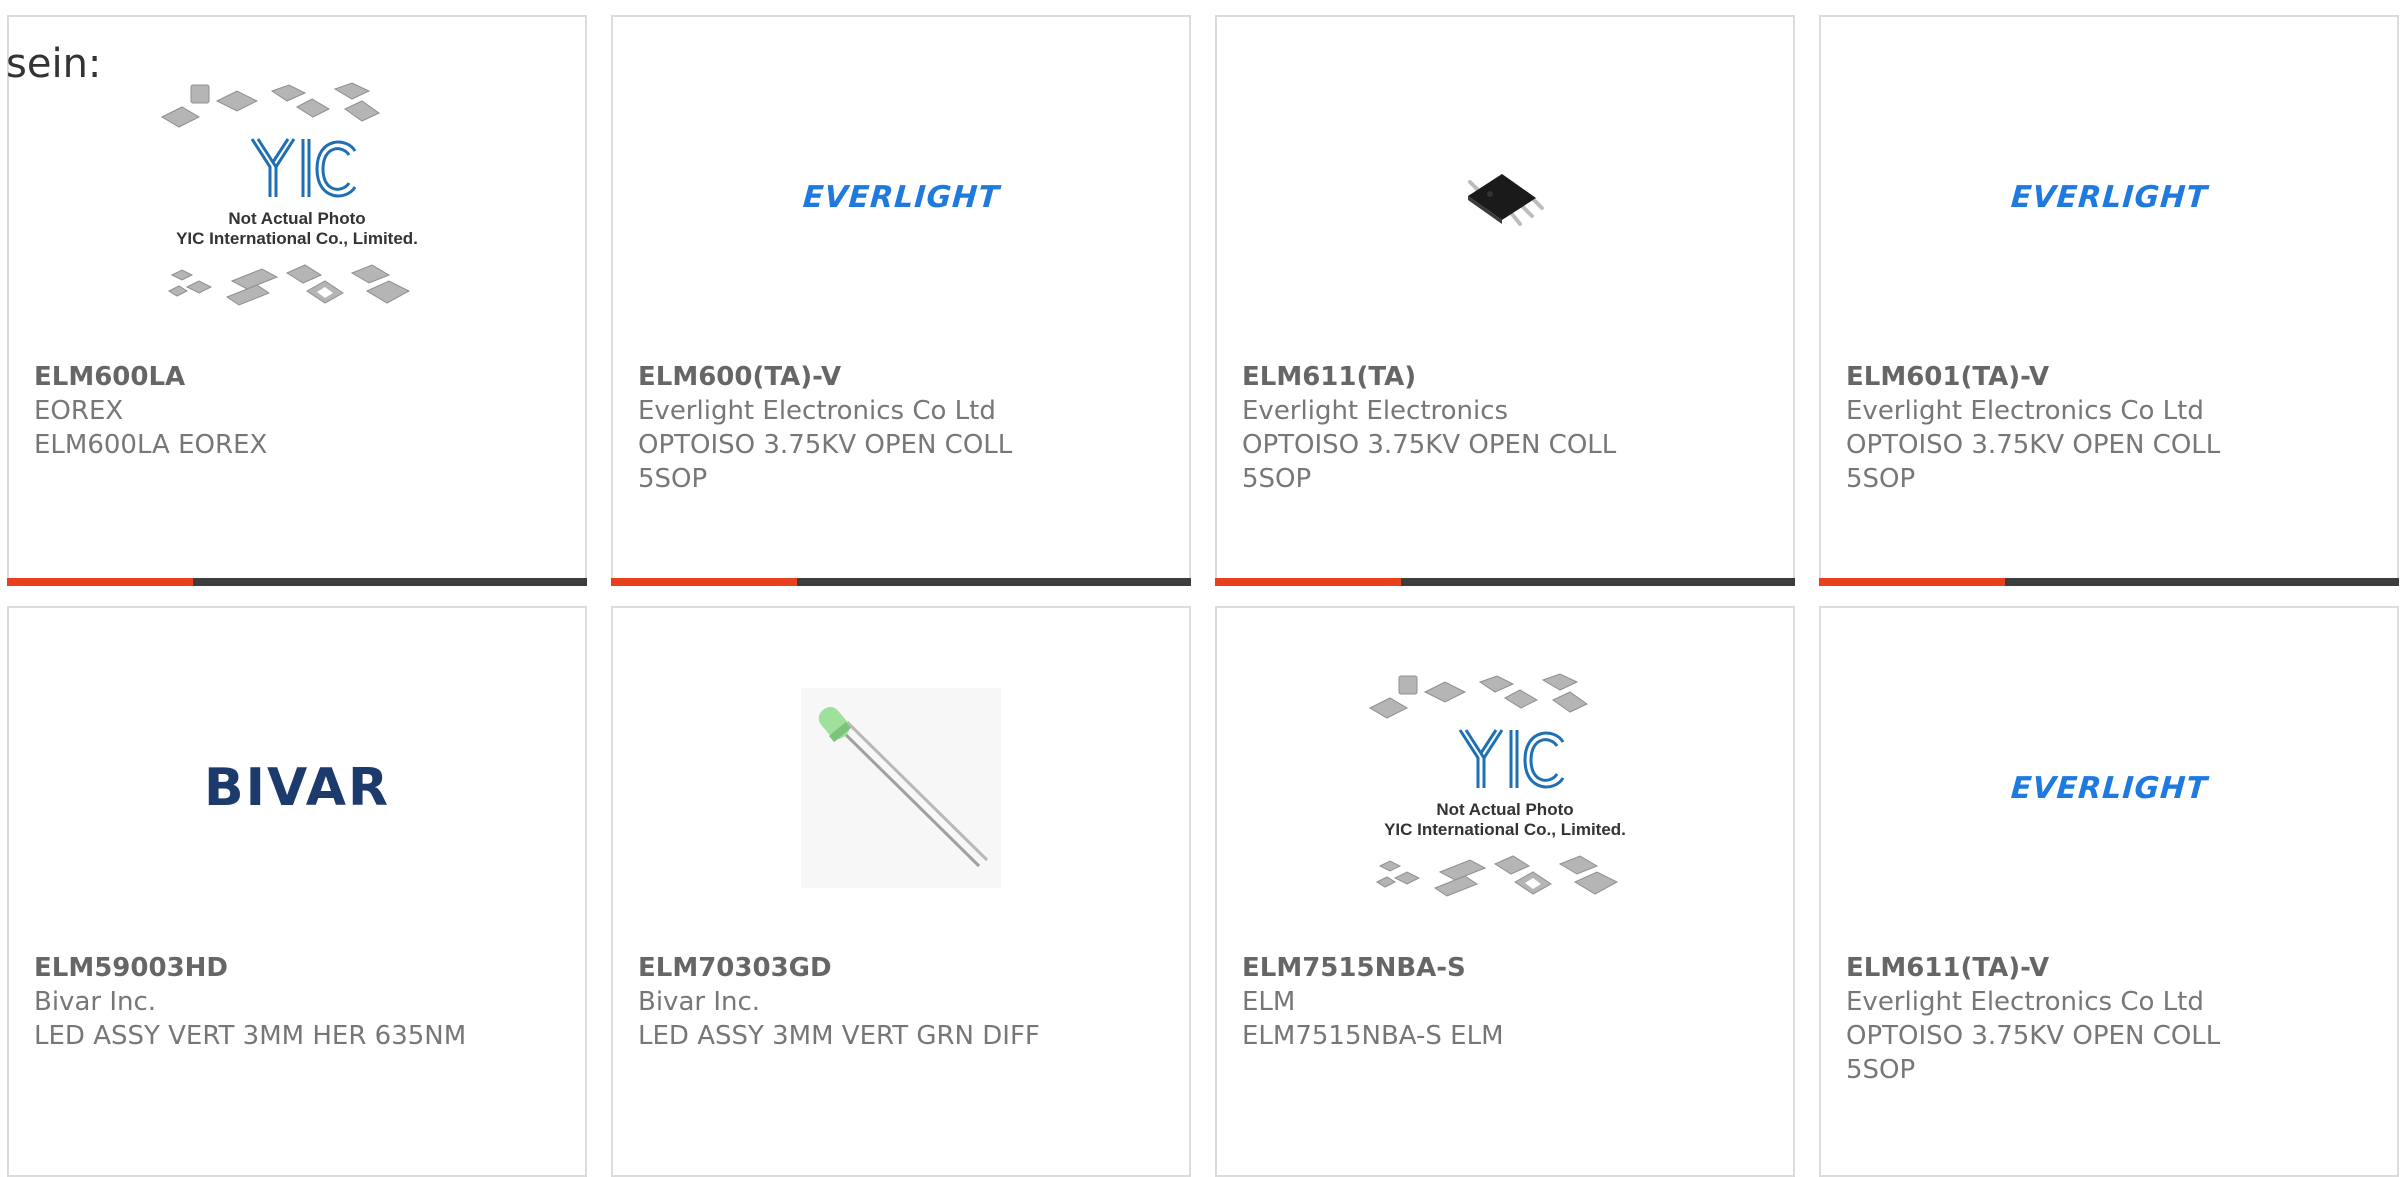 This screenshot has height=1177, width=2400. I want to click on description-line: ELM7515NBA-S ELM, so click(1373, 1036).